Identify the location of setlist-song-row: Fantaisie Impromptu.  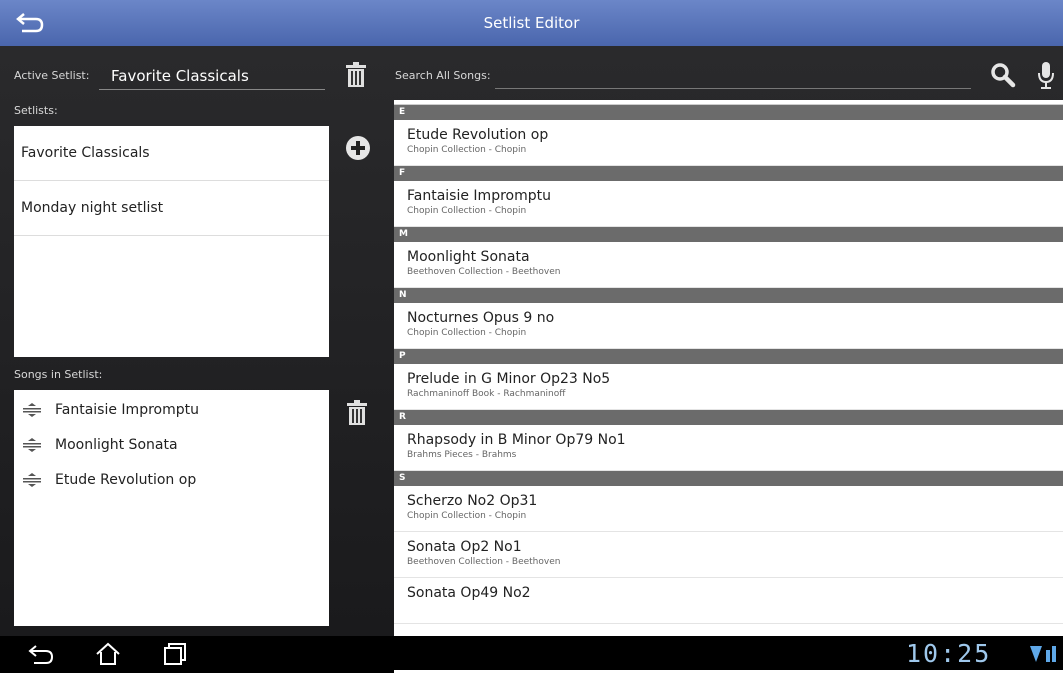
(171, 409).